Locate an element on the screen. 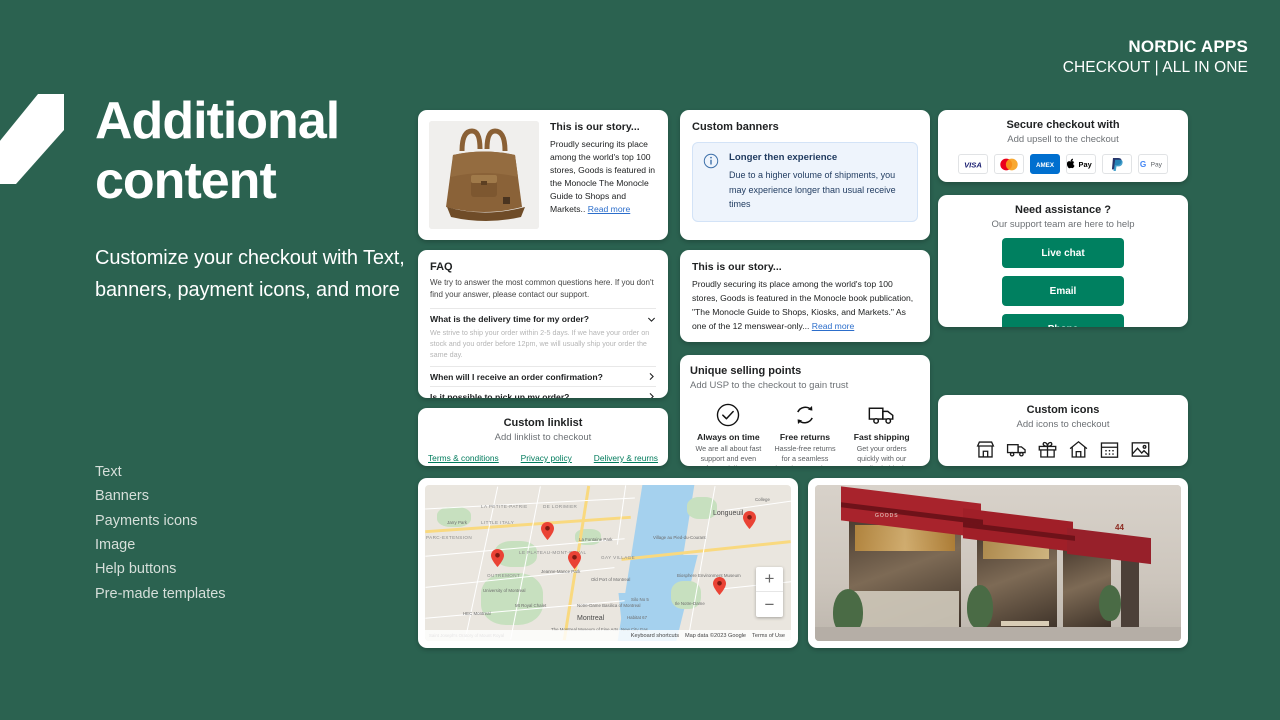 The image size is (1280, 720). phone-button: Phone is located at coordinates (1063, 320).